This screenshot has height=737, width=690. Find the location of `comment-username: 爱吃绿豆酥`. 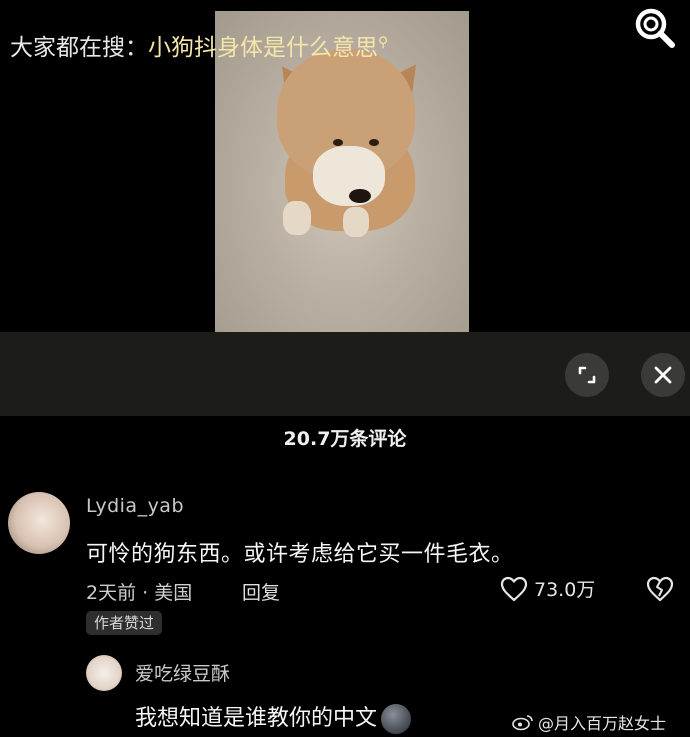

comment-username: 爱吃绿豆酥 is located at coordinates (182, 672).